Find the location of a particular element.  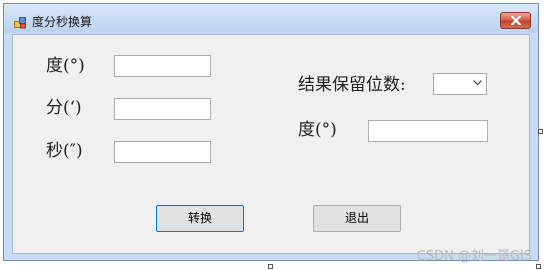

watermark-text: CSDN @刘一哥GIS is located at coordinates (474, 256).